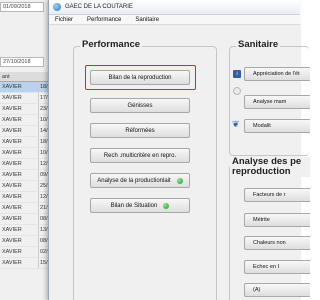  Describe the element at coordinates (258, 44) in the screenshot. I see `sanitaire-title: Sanitaire` at that location.